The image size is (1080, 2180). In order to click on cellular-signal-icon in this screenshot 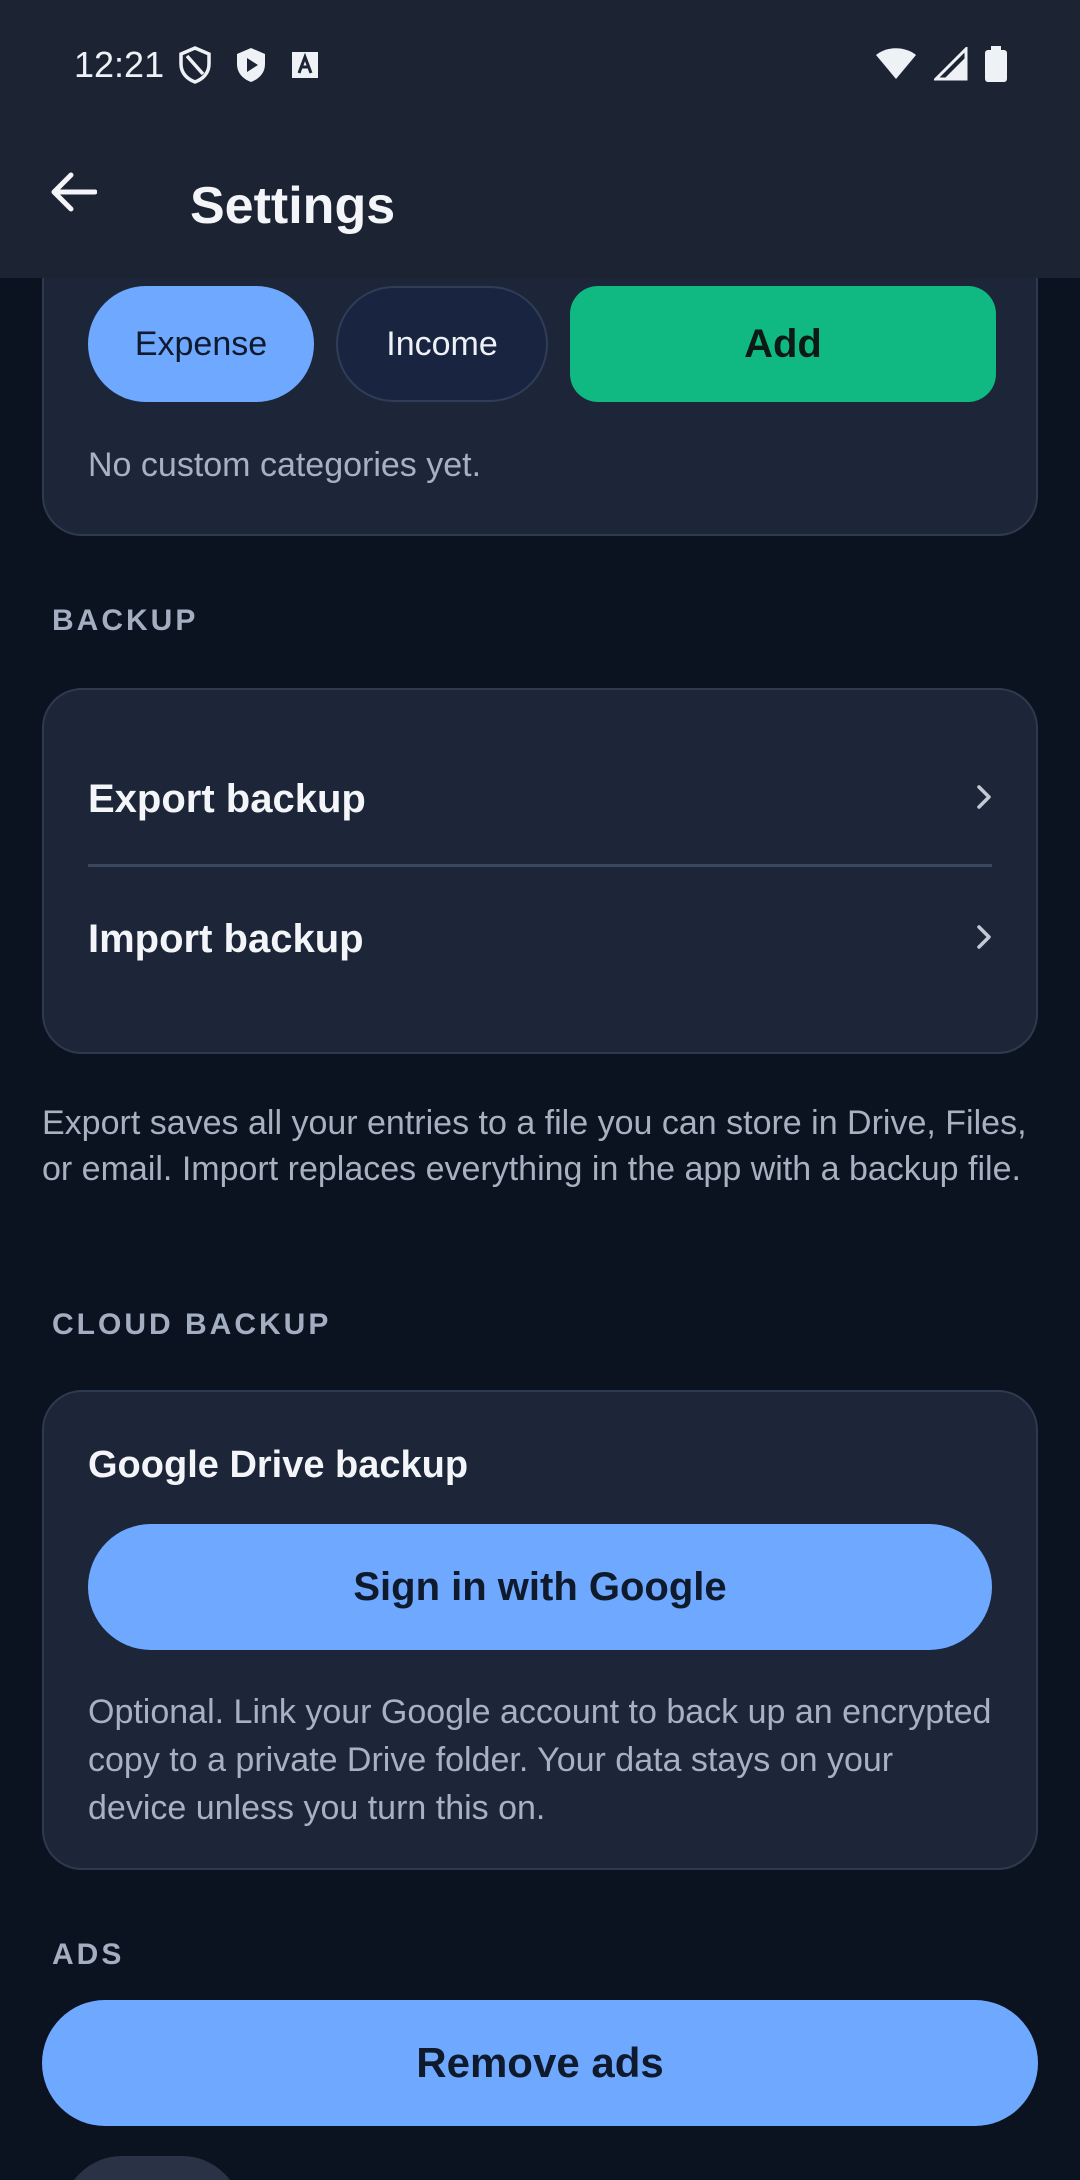, I will do `click(950, 65)`.